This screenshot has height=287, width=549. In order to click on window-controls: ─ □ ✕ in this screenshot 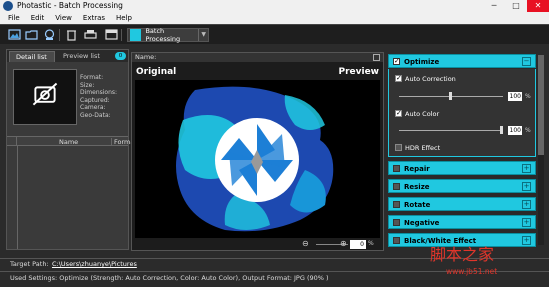, I will do `click(516, 6)`.